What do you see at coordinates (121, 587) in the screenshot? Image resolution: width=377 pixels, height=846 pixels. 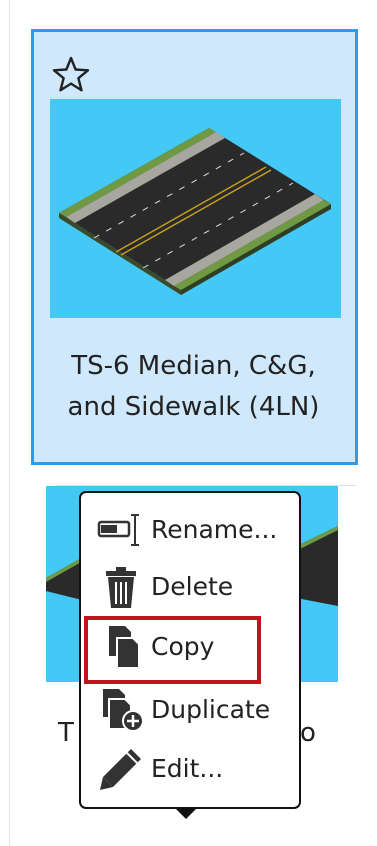 I see `trash-icon` at bounding box center [121, 587].